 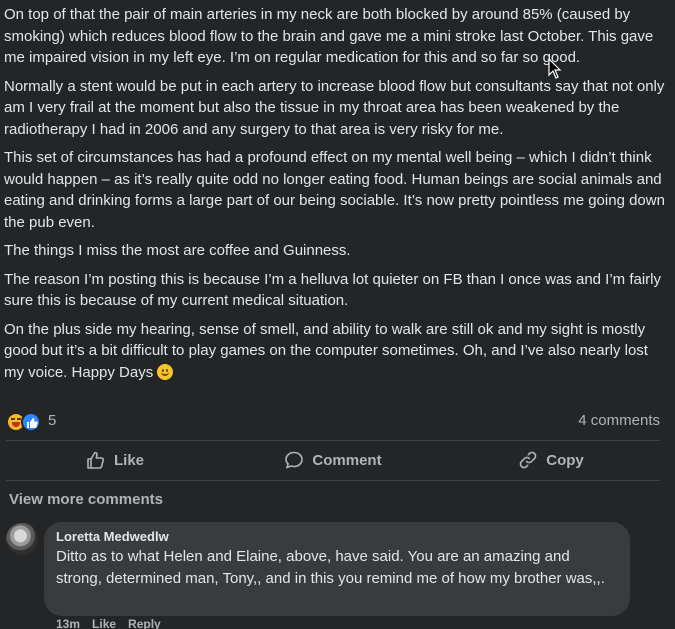 I want to click on comment-meta: 13m Like Reply, so click(x=108, y=623).